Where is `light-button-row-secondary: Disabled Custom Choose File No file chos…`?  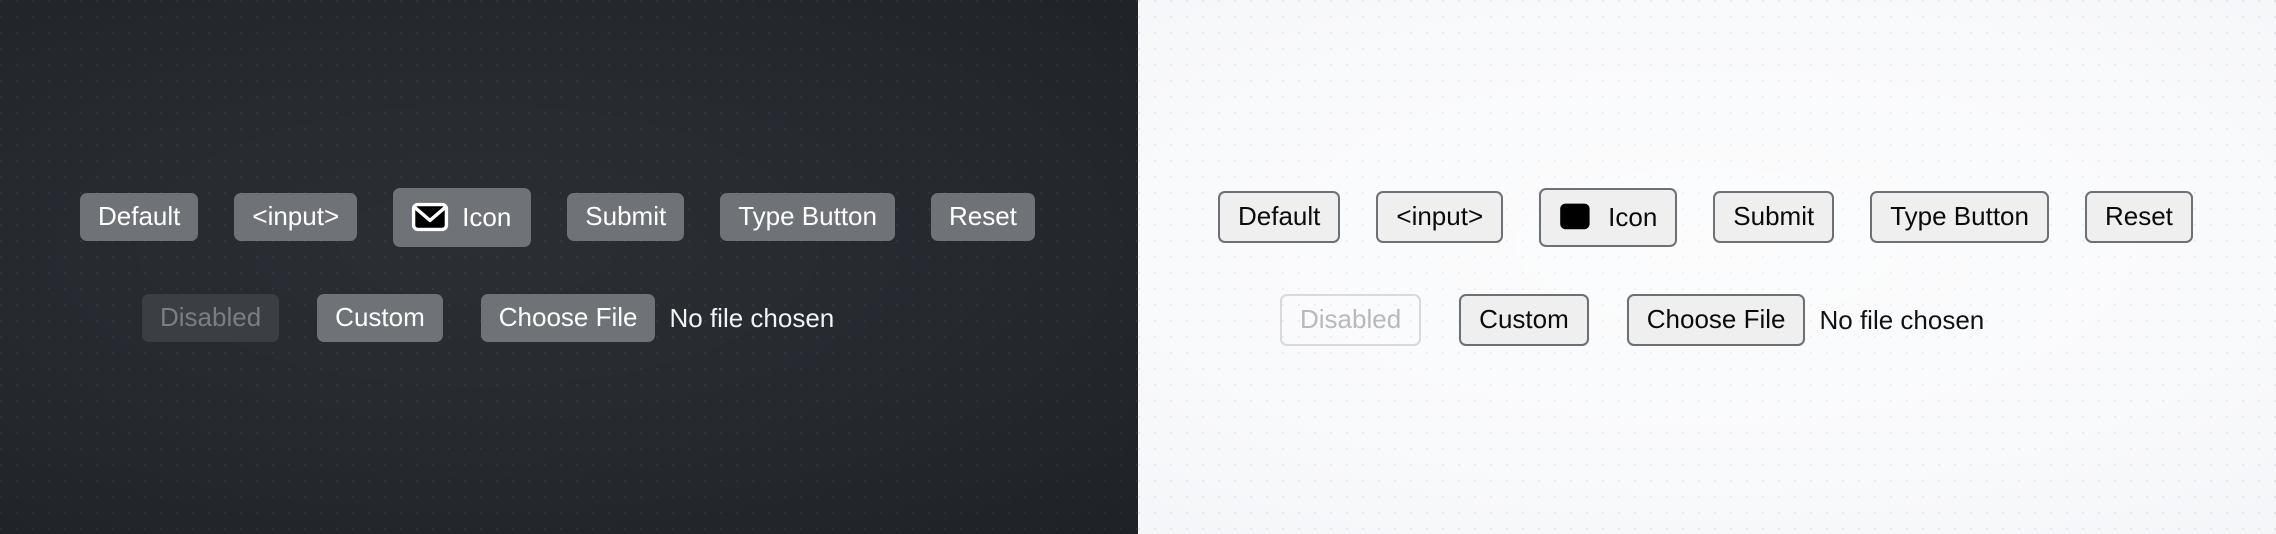
light-button-row-secondary: Disabled Custom Choose File No file chos… is located at coordinates (1747, 320).